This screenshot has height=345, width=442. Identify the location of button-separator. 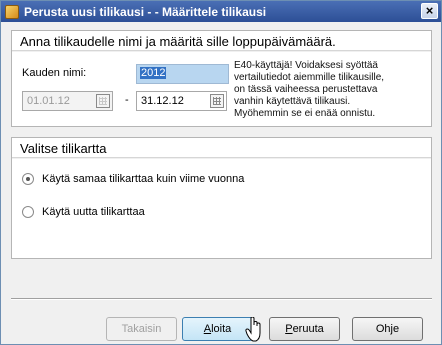
(221, 299).